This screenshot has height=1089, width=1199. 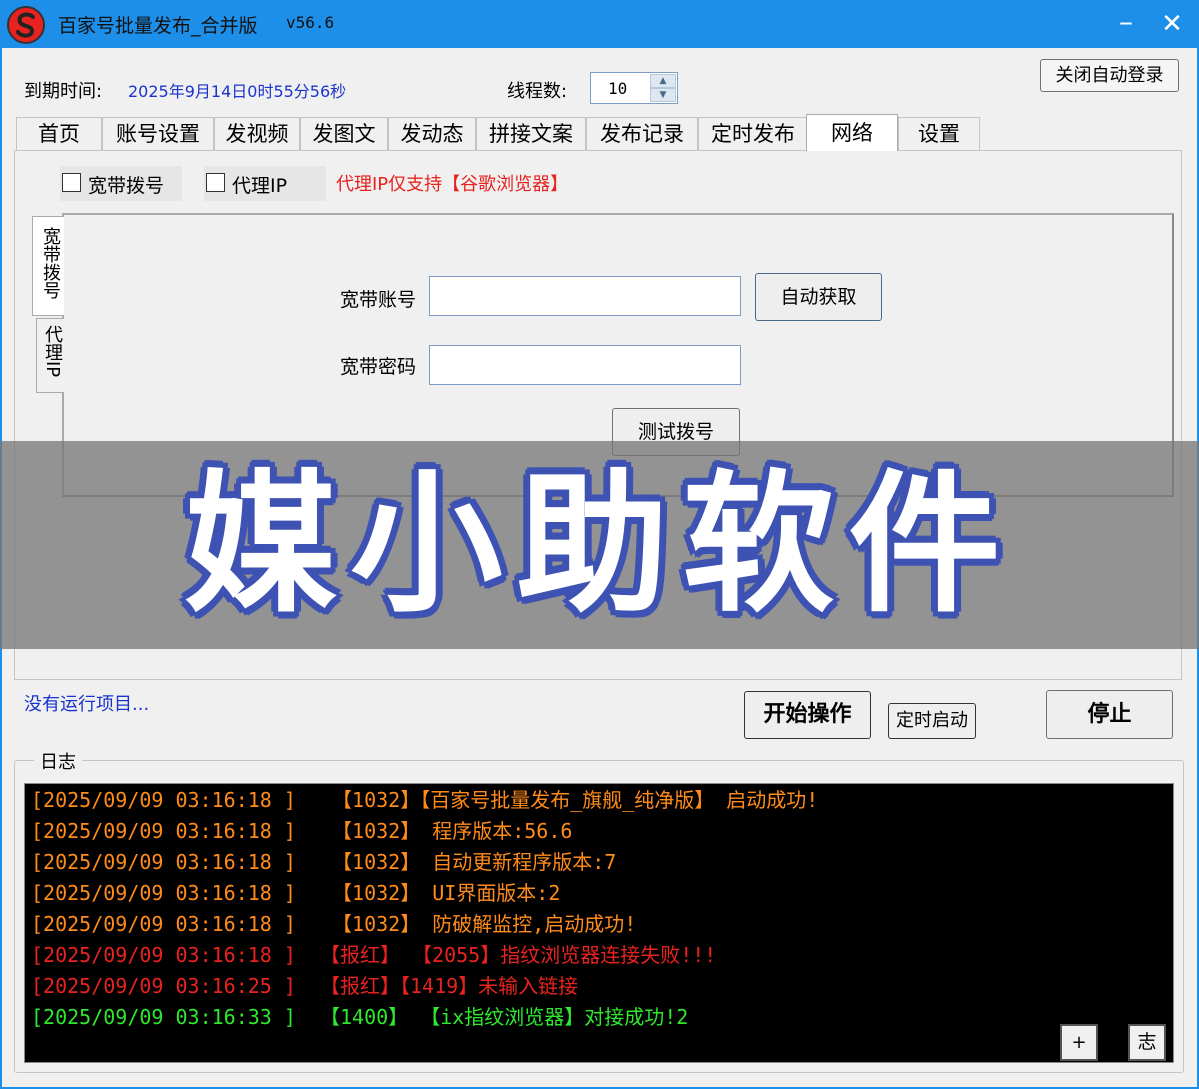 I want to click on broadband-account-input, so click(x=585, y=296).